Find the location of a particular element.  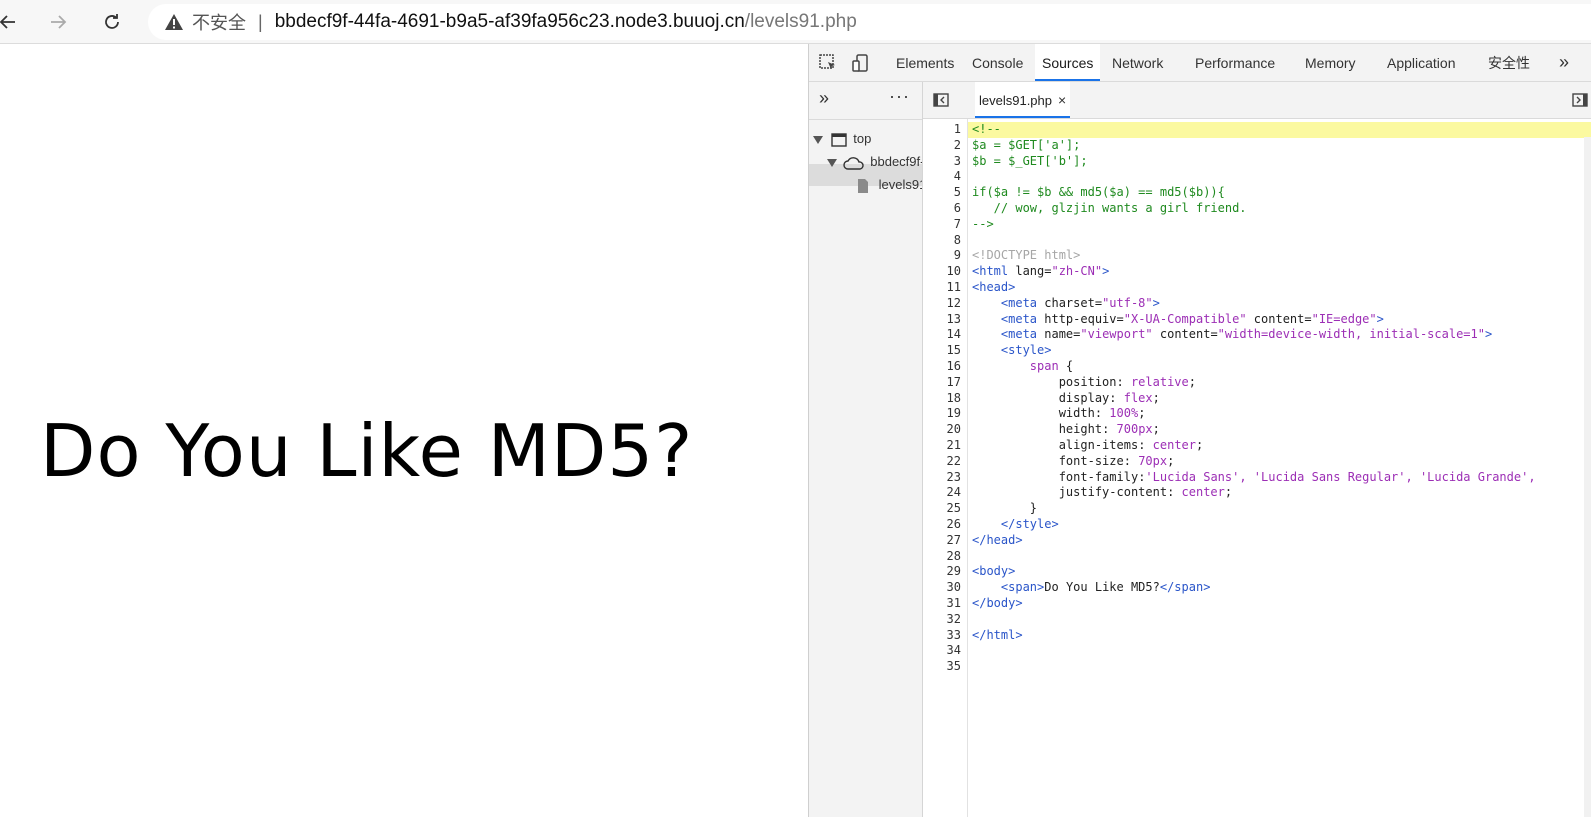

insecure-label: 不安全 is located at coordinates (219, 22).